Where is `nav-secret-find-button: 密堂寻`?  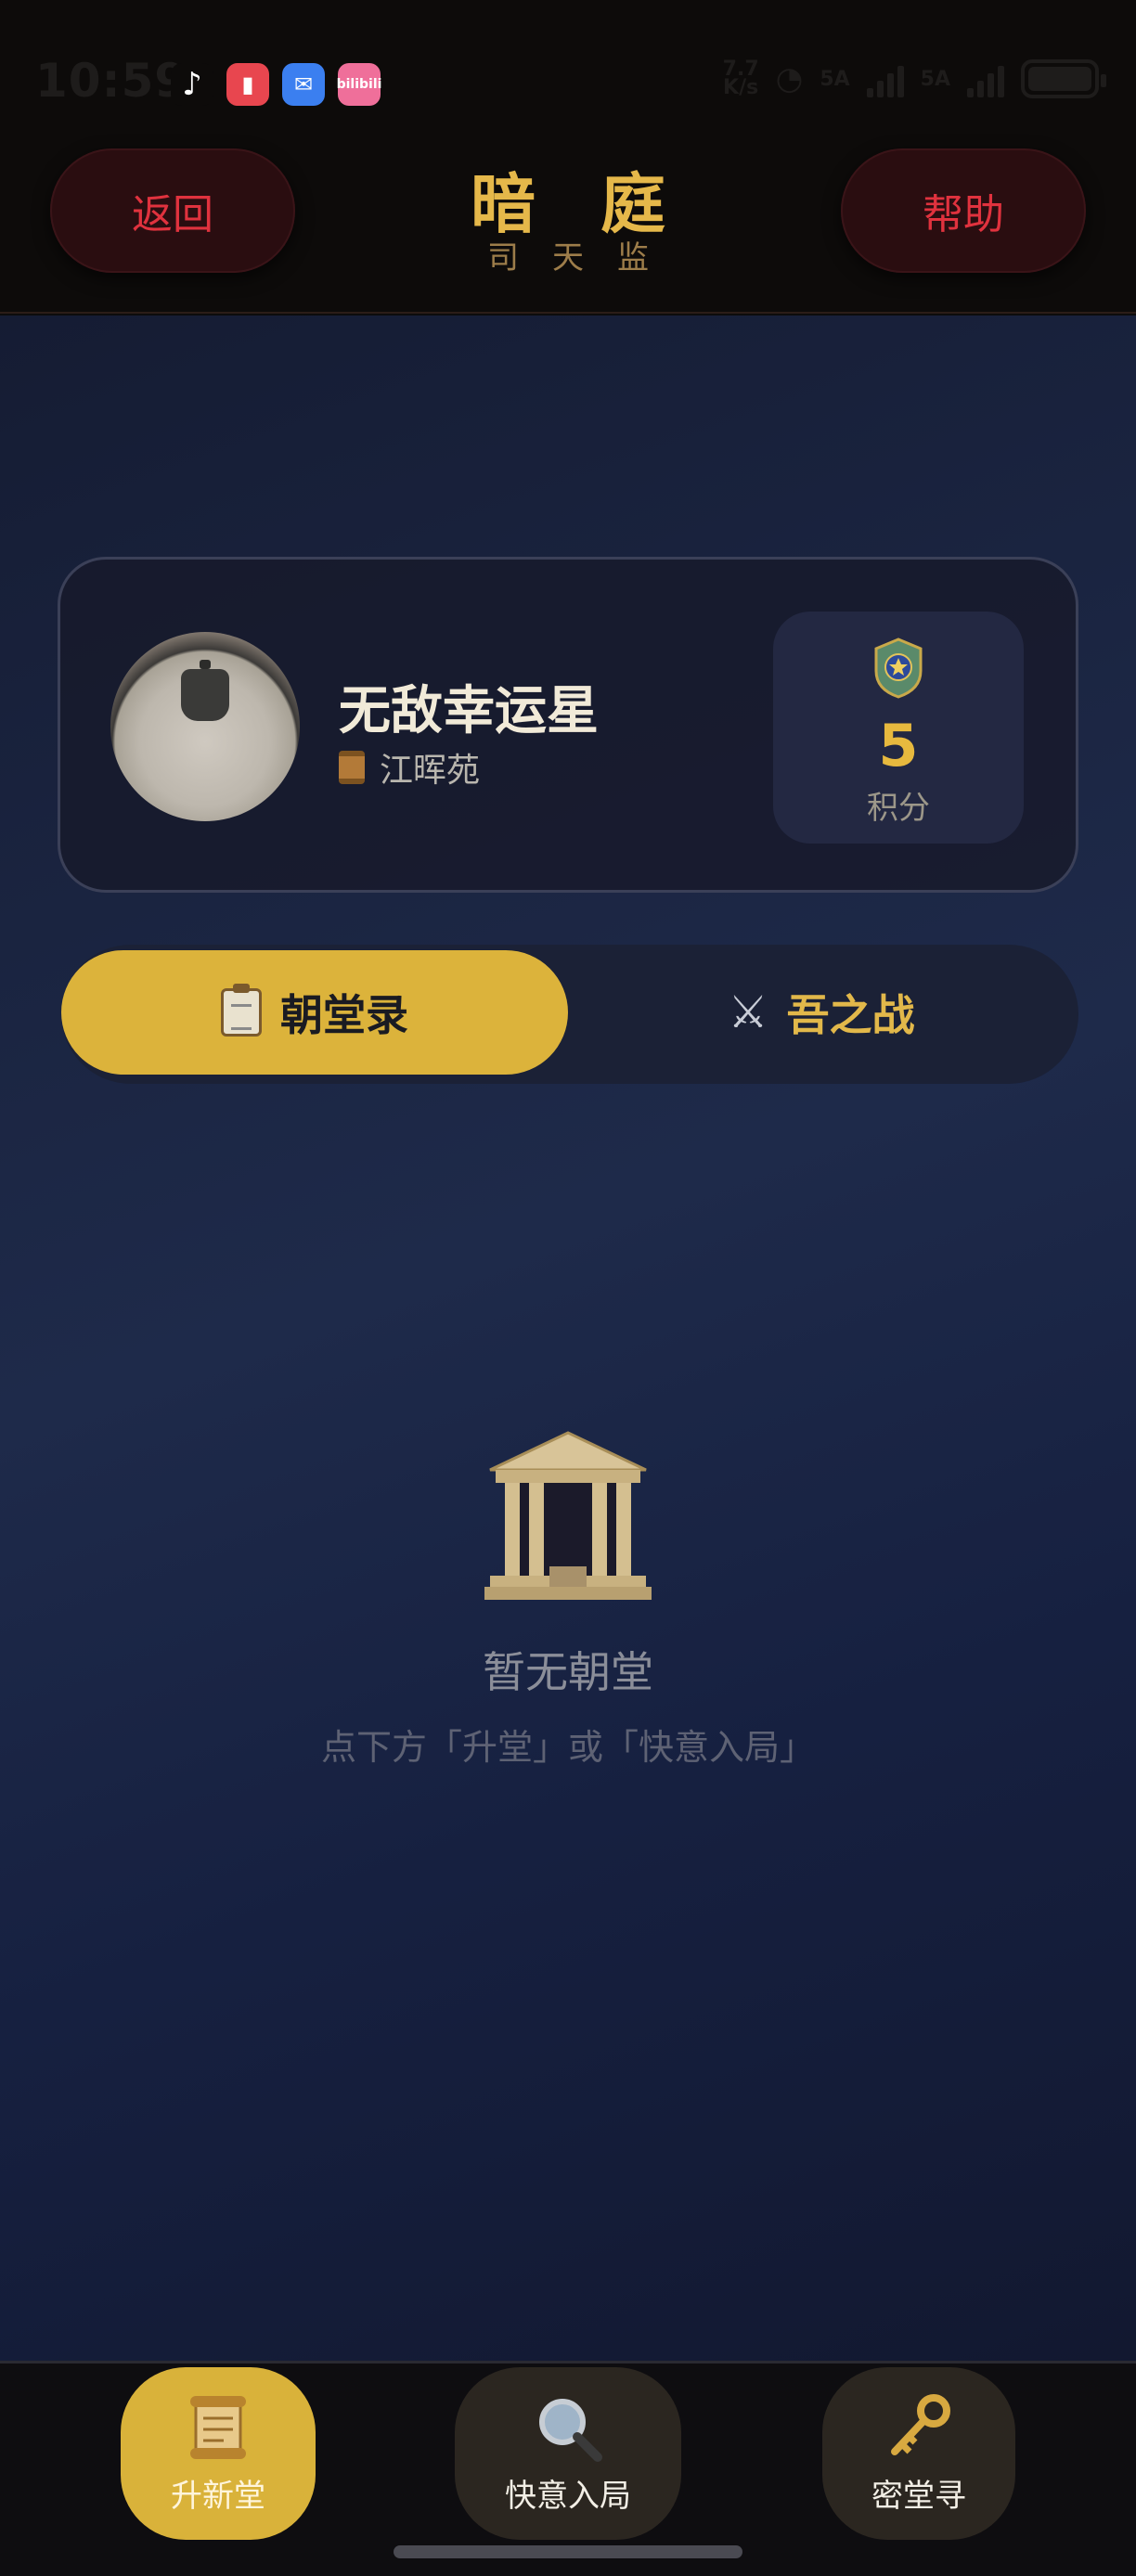
nav-secret-find-button: 密堂寻 is located at coordinates (918, 2453).